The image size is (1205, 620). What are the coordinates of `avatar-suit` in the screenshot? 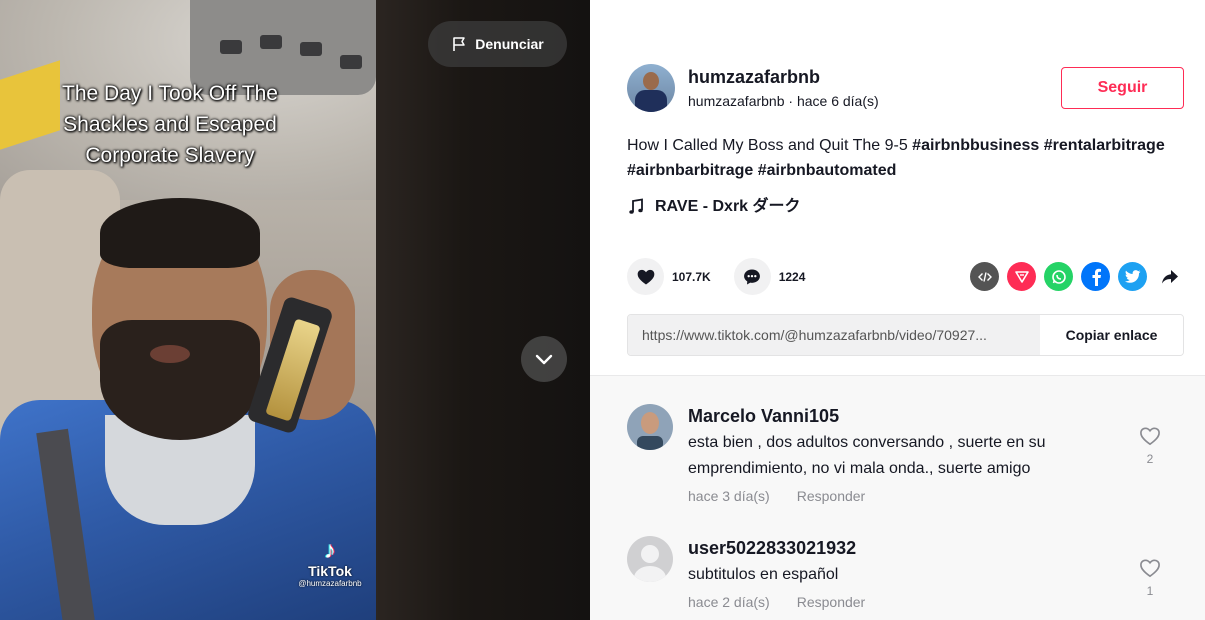 It's located at (651, 101).